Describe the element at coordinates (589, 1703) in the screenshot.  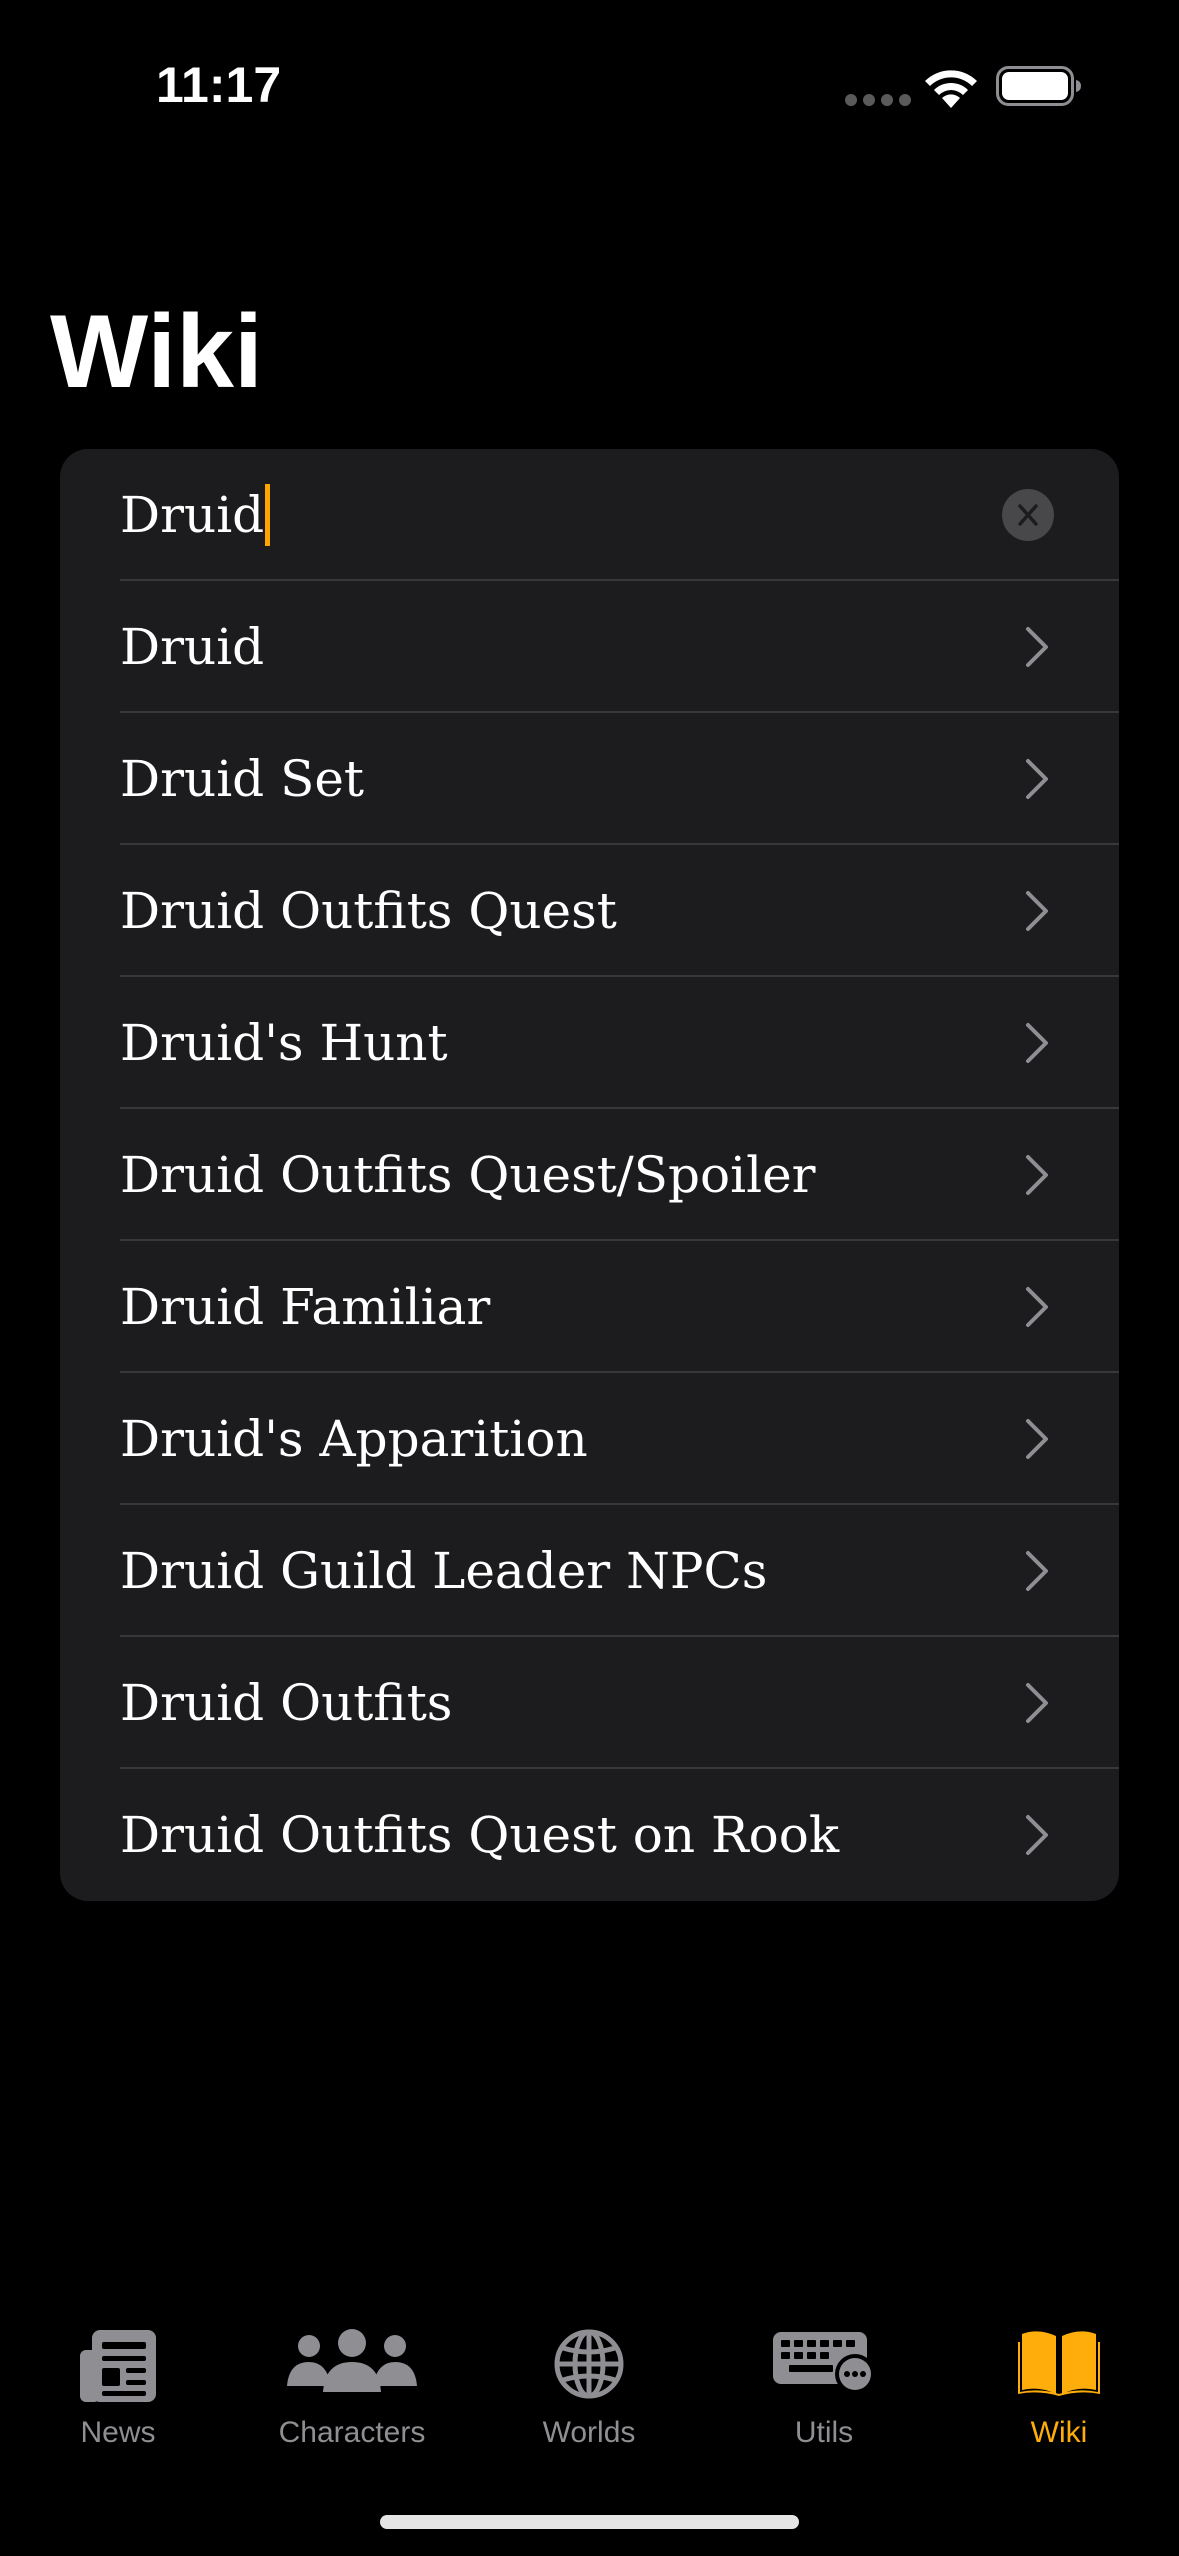
I see `result-row: Druid Outfits` at that location.